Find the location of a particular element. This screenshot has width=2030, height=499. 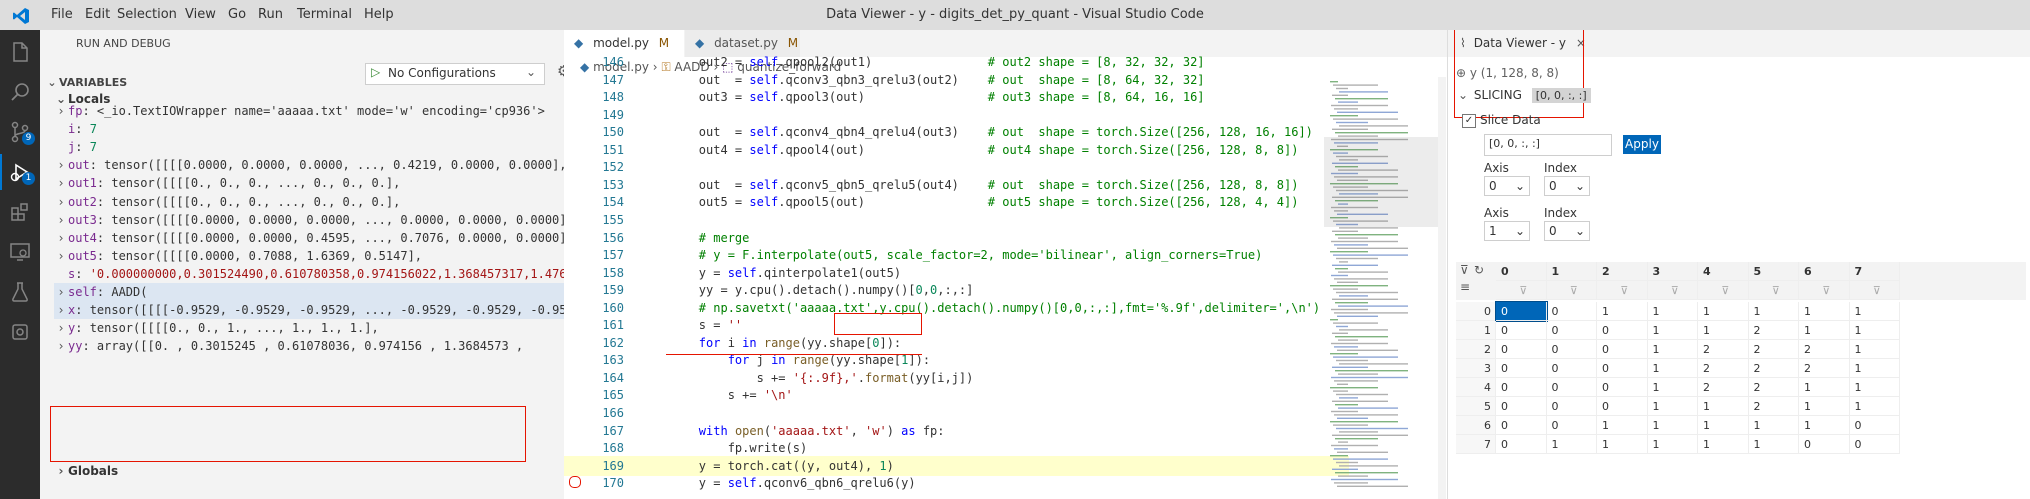

column-header: 1 is located at coordinates (1571, 271).